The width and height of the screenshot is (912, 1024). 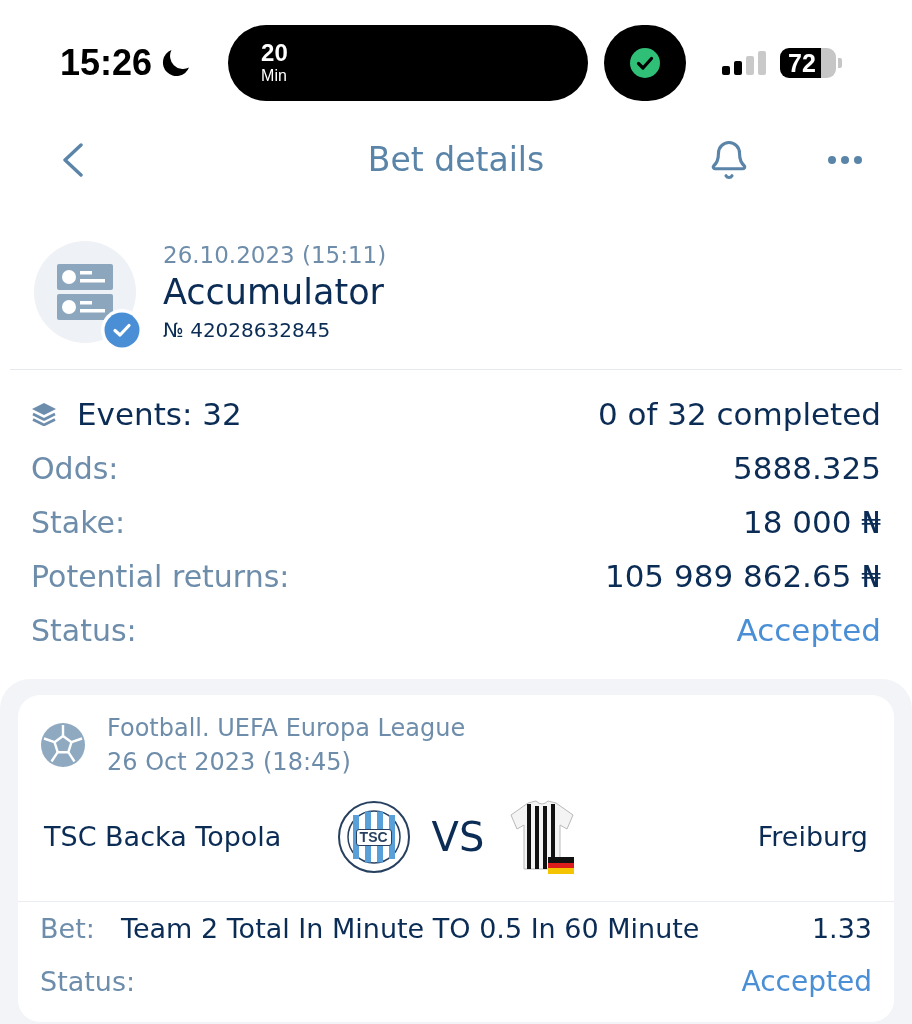 I want to click on bet-type: Accumulator, so click(x=273, y=292).